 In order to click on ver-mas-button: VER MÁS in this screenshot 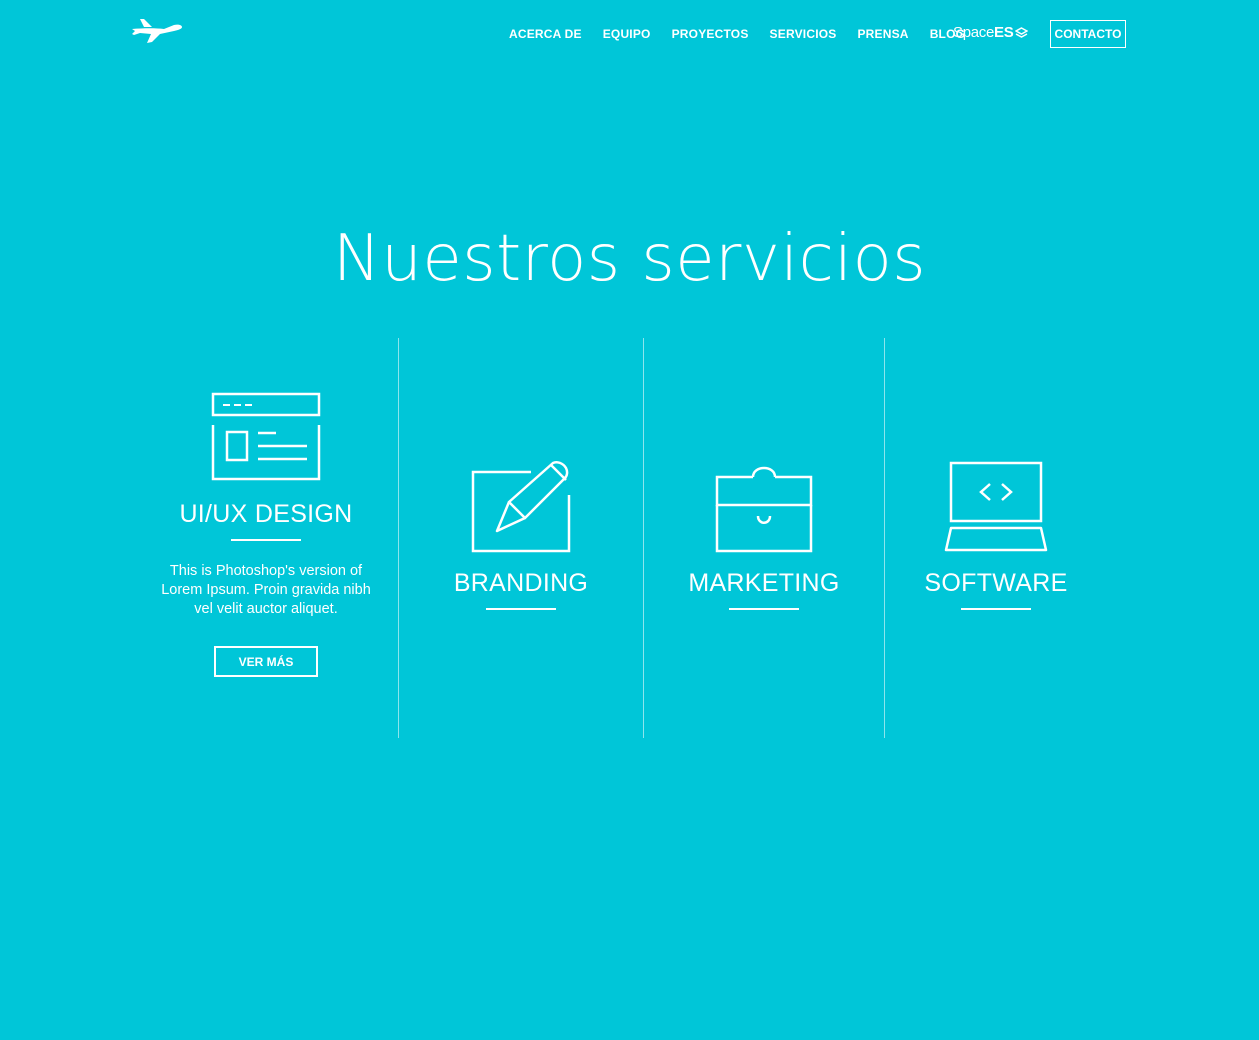, I will do `click(266, 661)`.